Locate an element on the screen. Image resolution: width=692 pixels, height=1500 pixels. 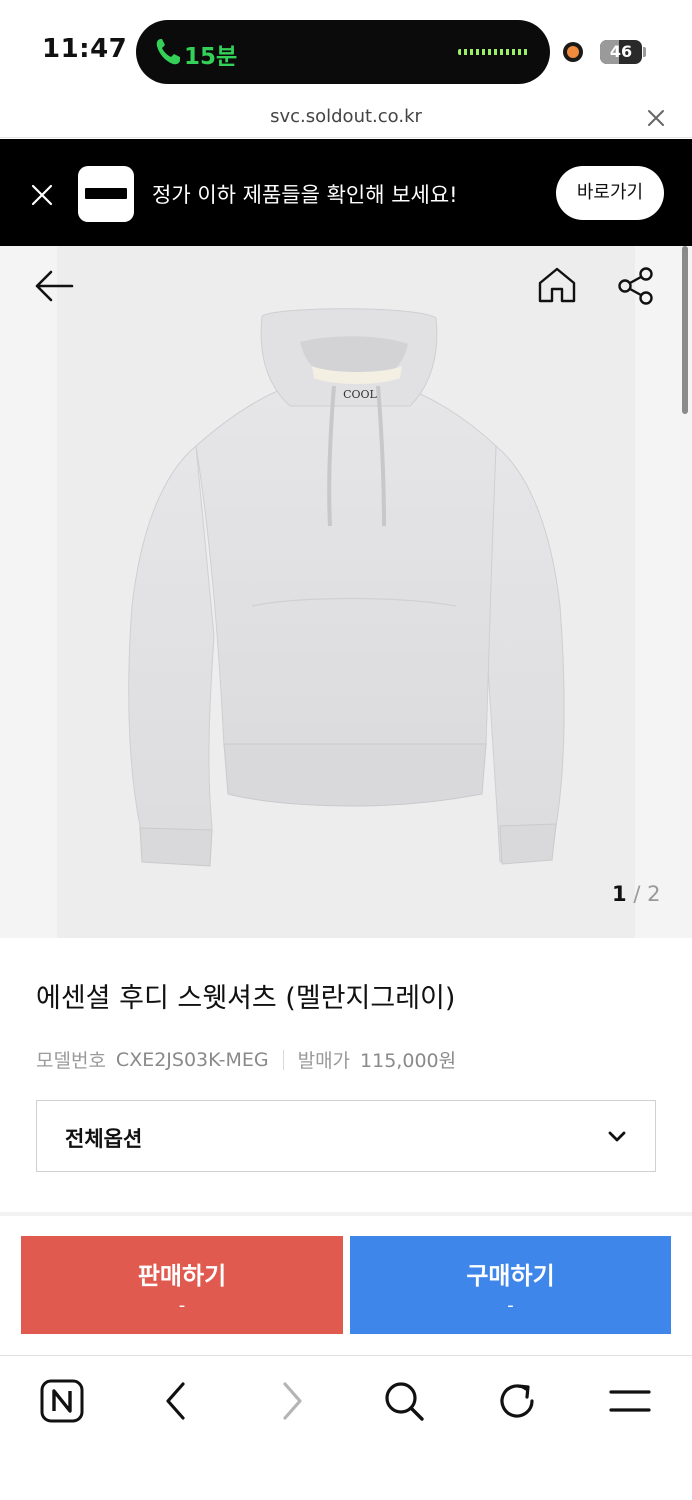
image-counter: 1 / 2 is located at coordinates (636, 894).